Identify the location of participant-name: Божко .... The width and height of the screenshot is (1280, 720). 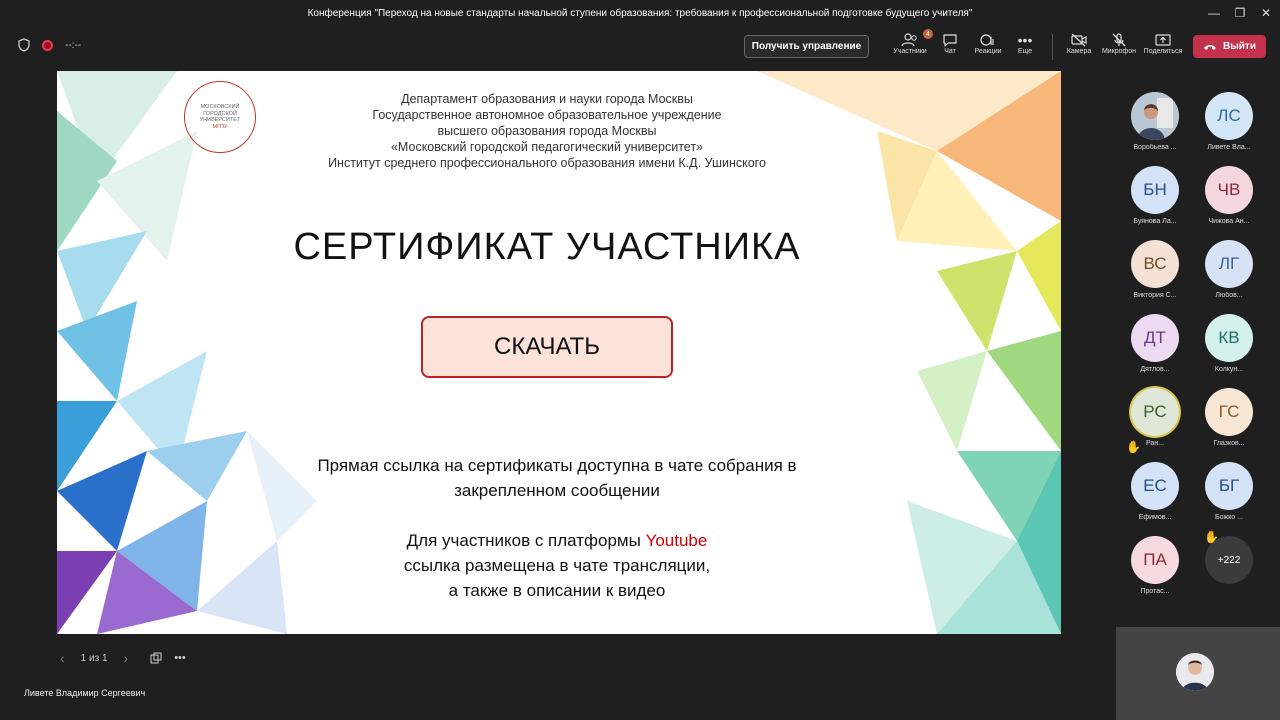
(1229, 517).